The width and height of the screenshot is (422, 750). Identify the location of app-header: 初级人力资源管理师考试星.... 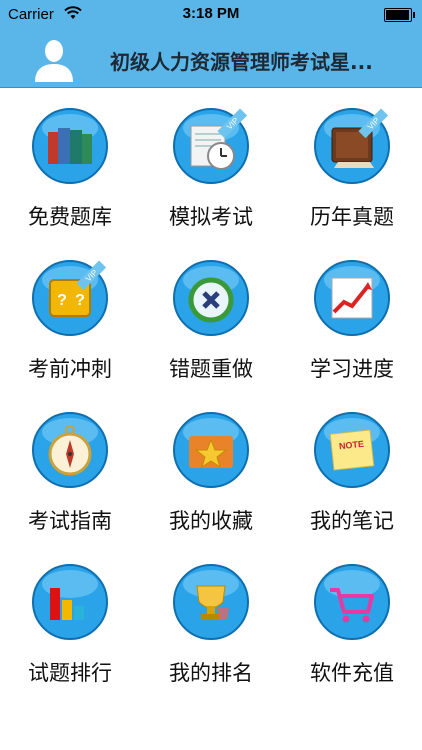
(211, 59).